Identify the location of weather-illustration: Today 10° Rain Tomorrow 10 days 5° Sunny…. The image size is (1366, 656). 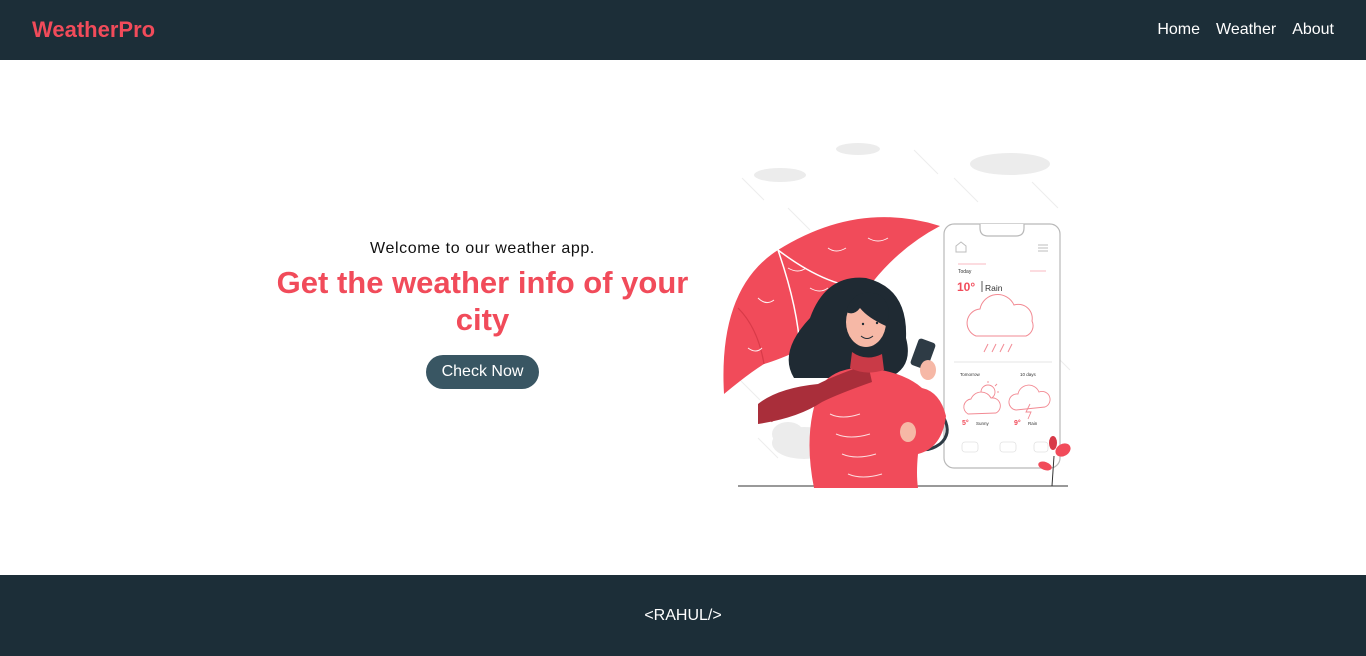
(897, 315).